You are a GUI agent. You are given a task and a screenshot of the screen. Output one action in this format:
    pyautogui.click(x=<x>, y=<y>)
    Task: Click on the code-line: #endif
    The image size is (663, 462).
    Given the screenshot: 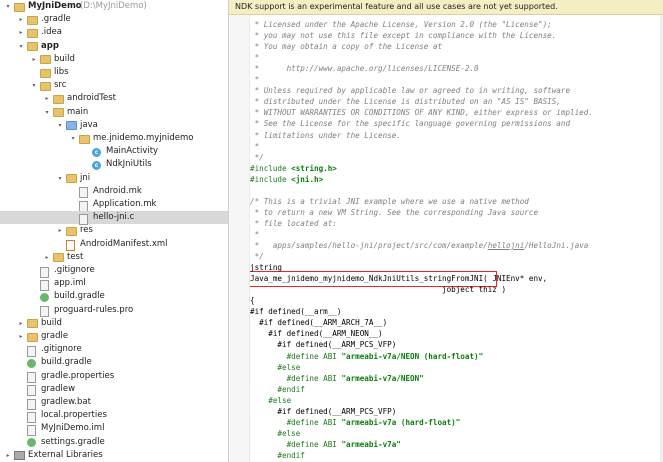 What is the action you would take?
    pyautogui.click(x=277, y=455)
    